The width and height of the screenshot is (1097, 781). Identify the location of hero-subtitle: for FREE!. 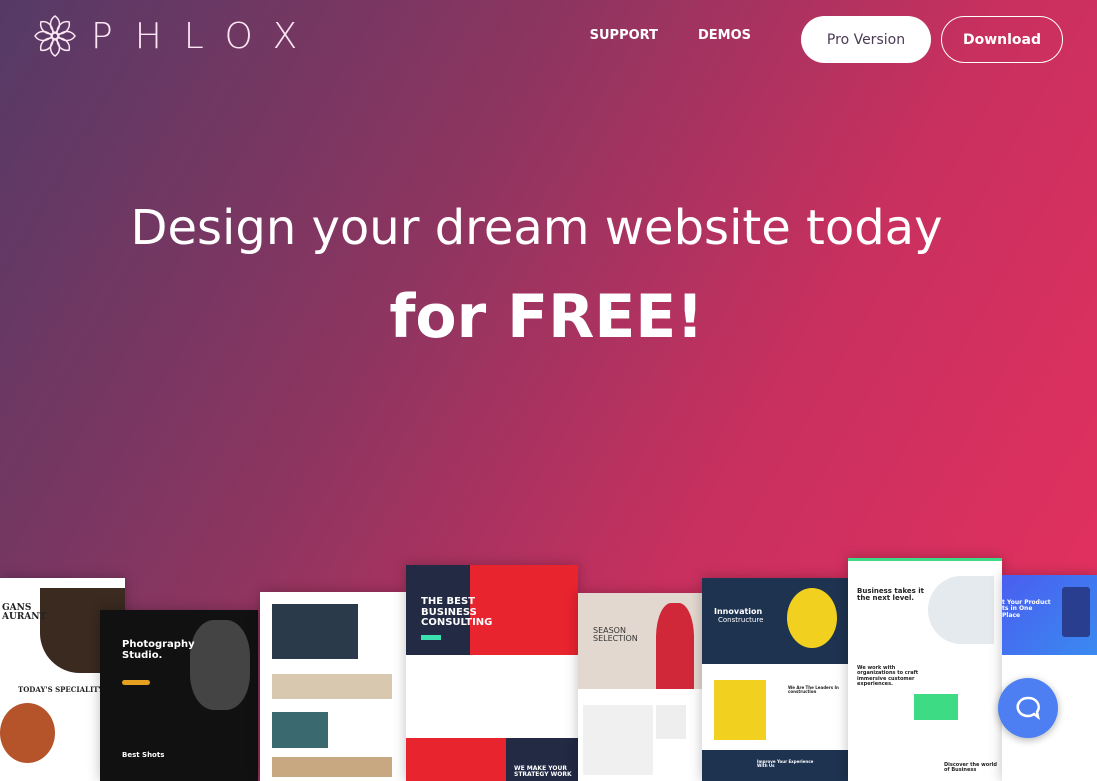
(546, 317).